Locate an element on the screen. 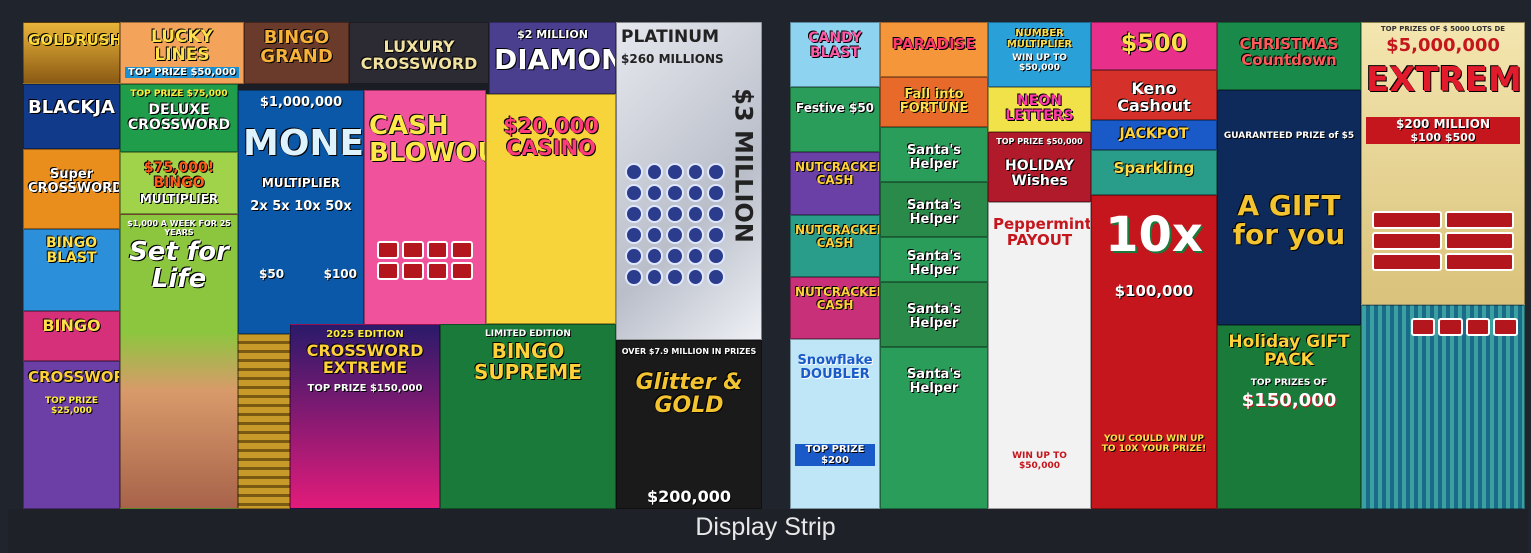 The height and width of the screenshot is (553, 1531). ticket-subtitle: $260 MILLIONS is located at coordinates (672, 59).